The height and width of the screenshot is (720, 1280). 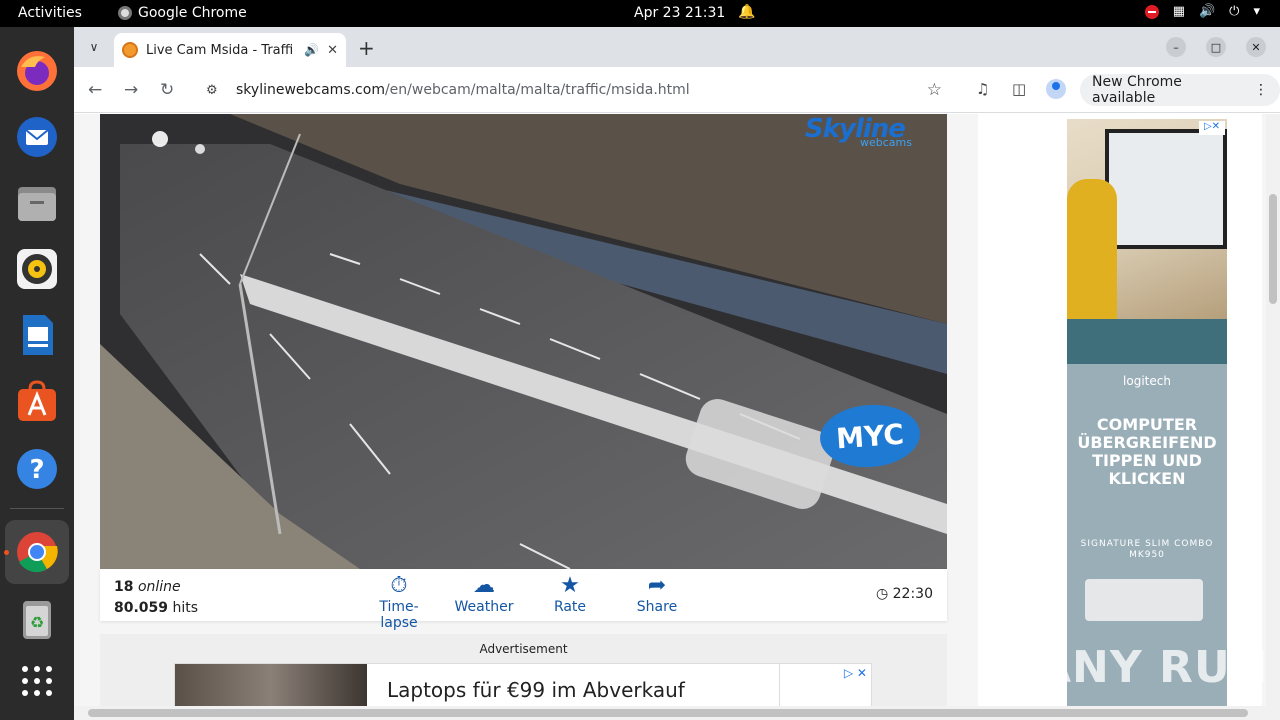 What do you see at coordinates (37, 508) in the screenshot?
I see `dock-separator` at bounding box center [37, 508].